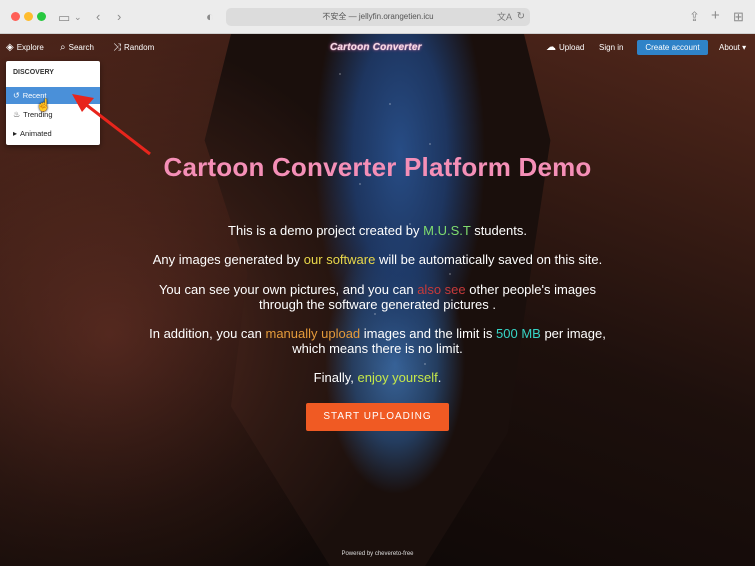 The image size is (755, 566). What do you see at coordinates (10, 47) in the screenshot?
I see `layers-icon: ◈` at bounding box center [10, 47].